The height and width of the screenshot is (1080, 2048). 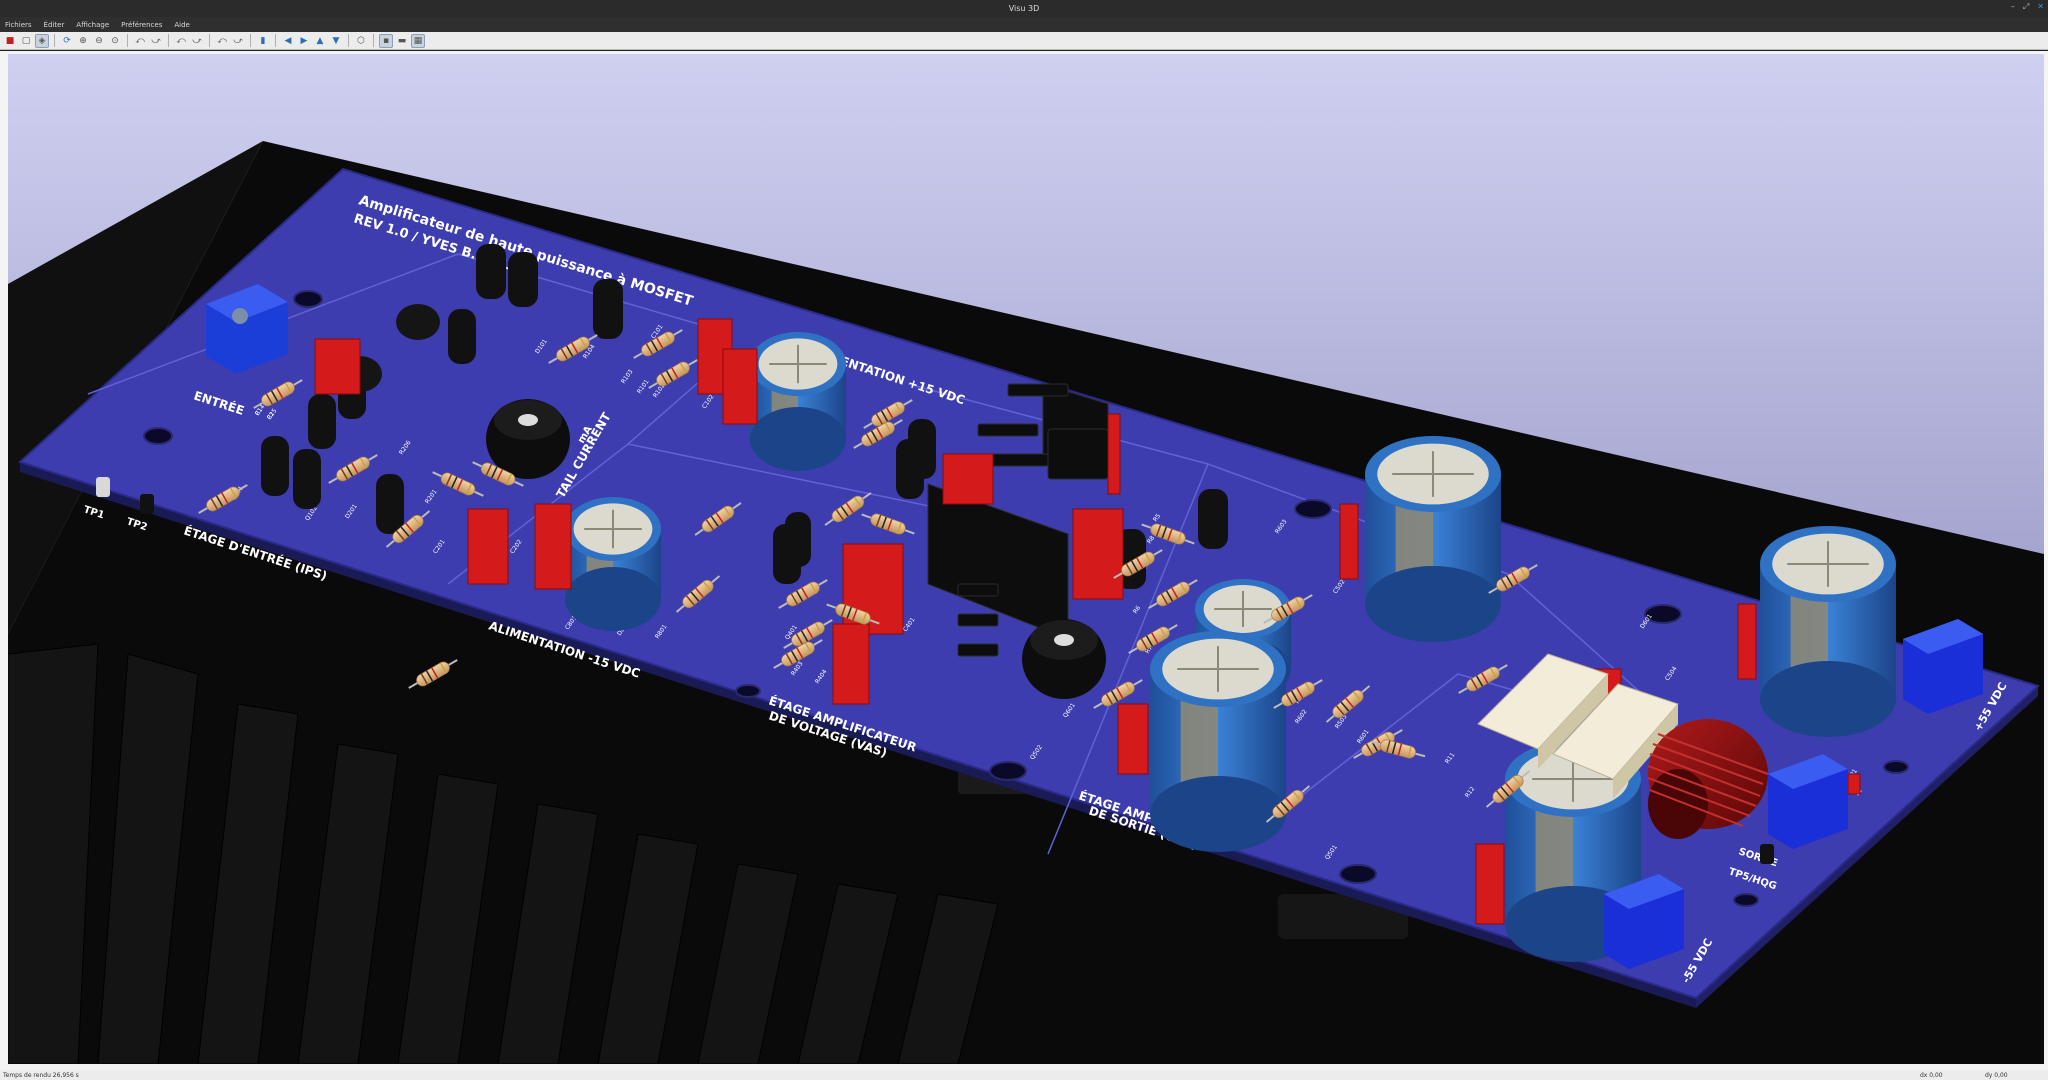 I want to click on menu-fichiers: Fichiers, so click(x=18, y=25).